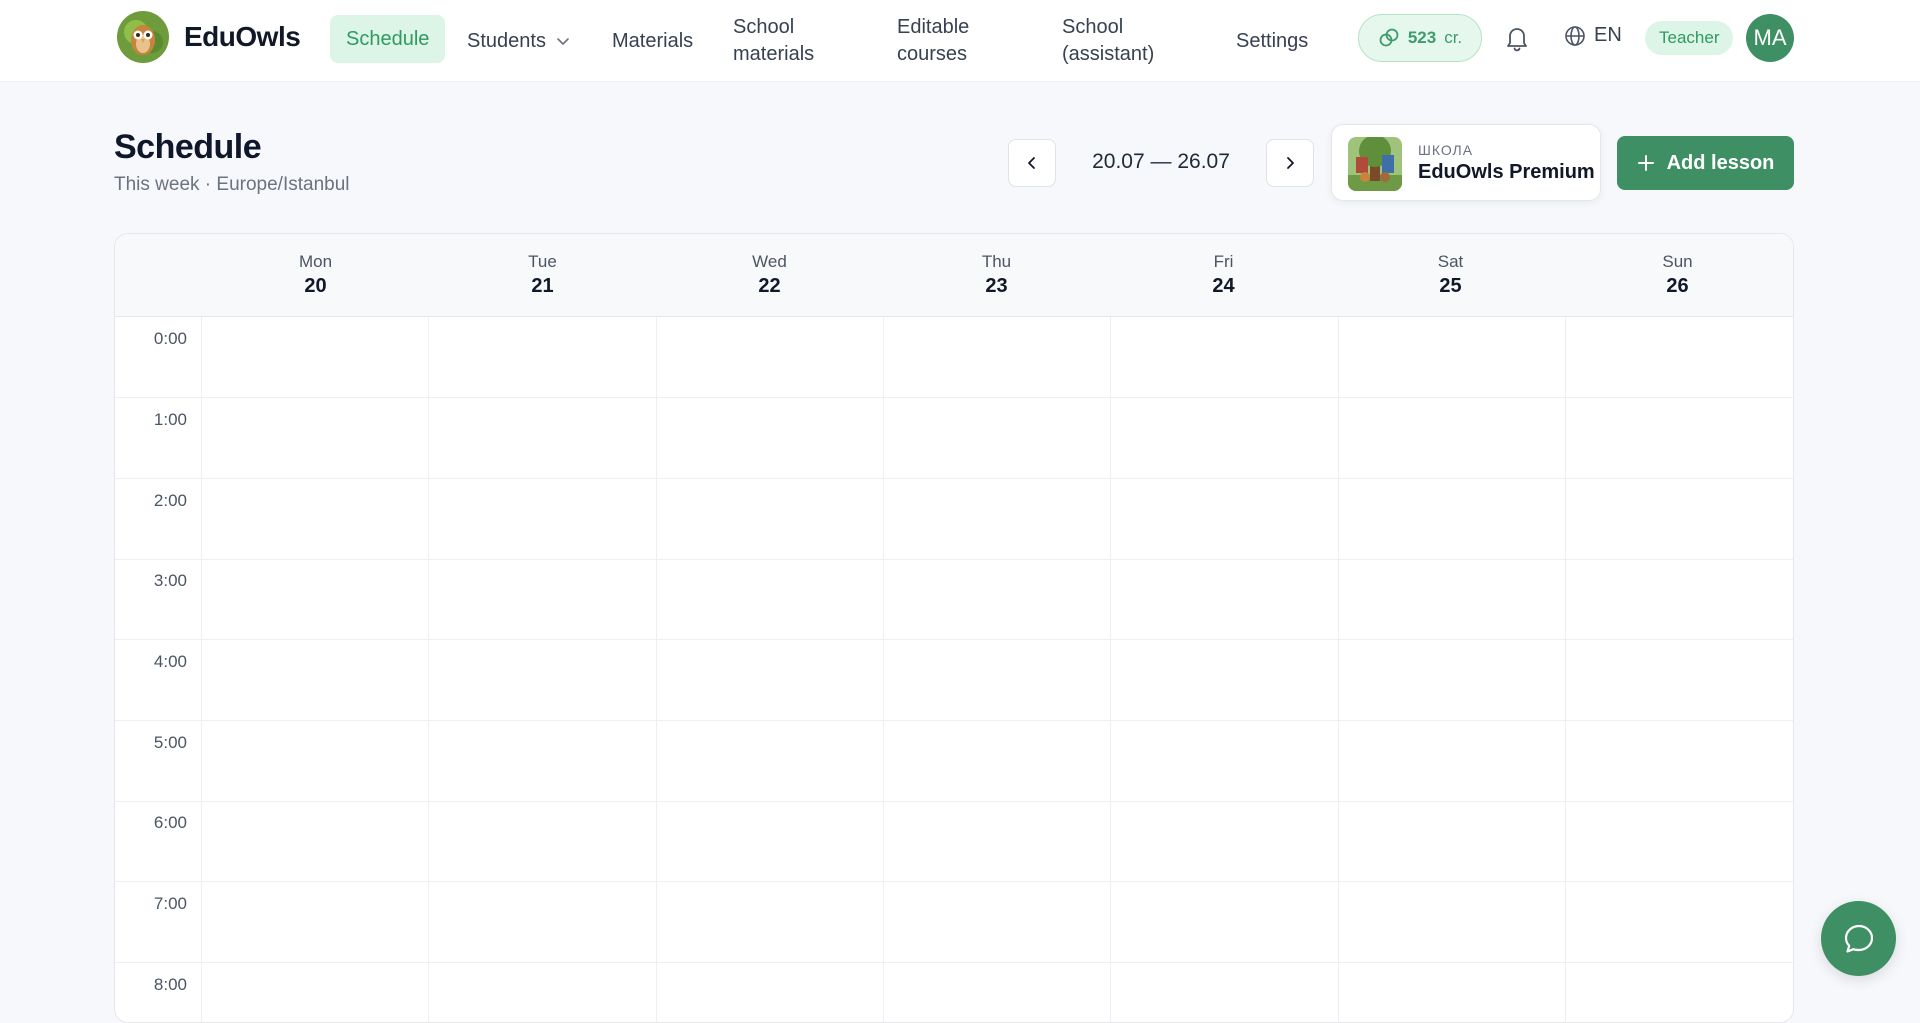 The image size is (1920, 1023). What do you see at coordinates (143, 37) in the screenshot?
I see `owl-logo-icon` at bounding box center [143, 37].